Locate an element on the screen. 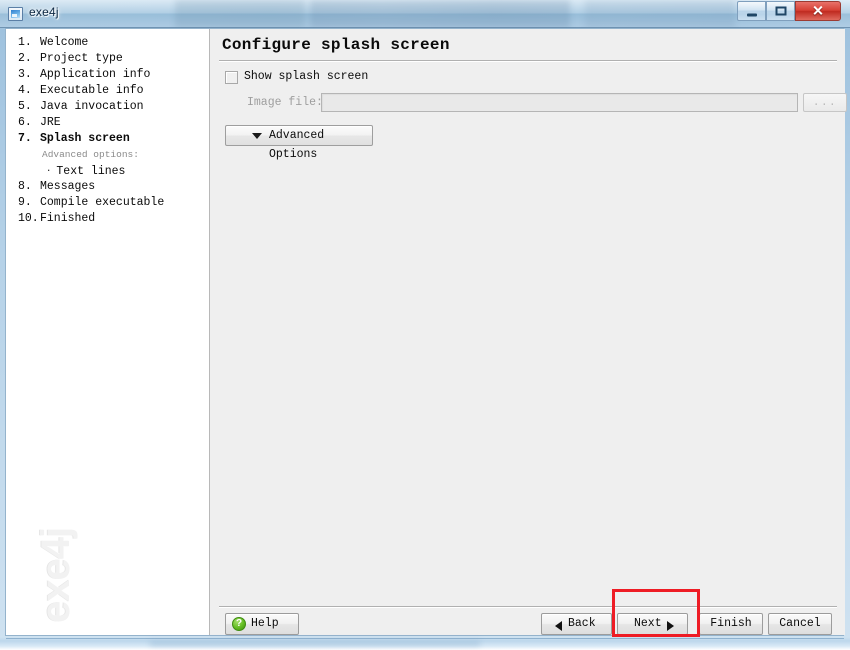  exe4j-app-icon is located at coordinates (15, 14).